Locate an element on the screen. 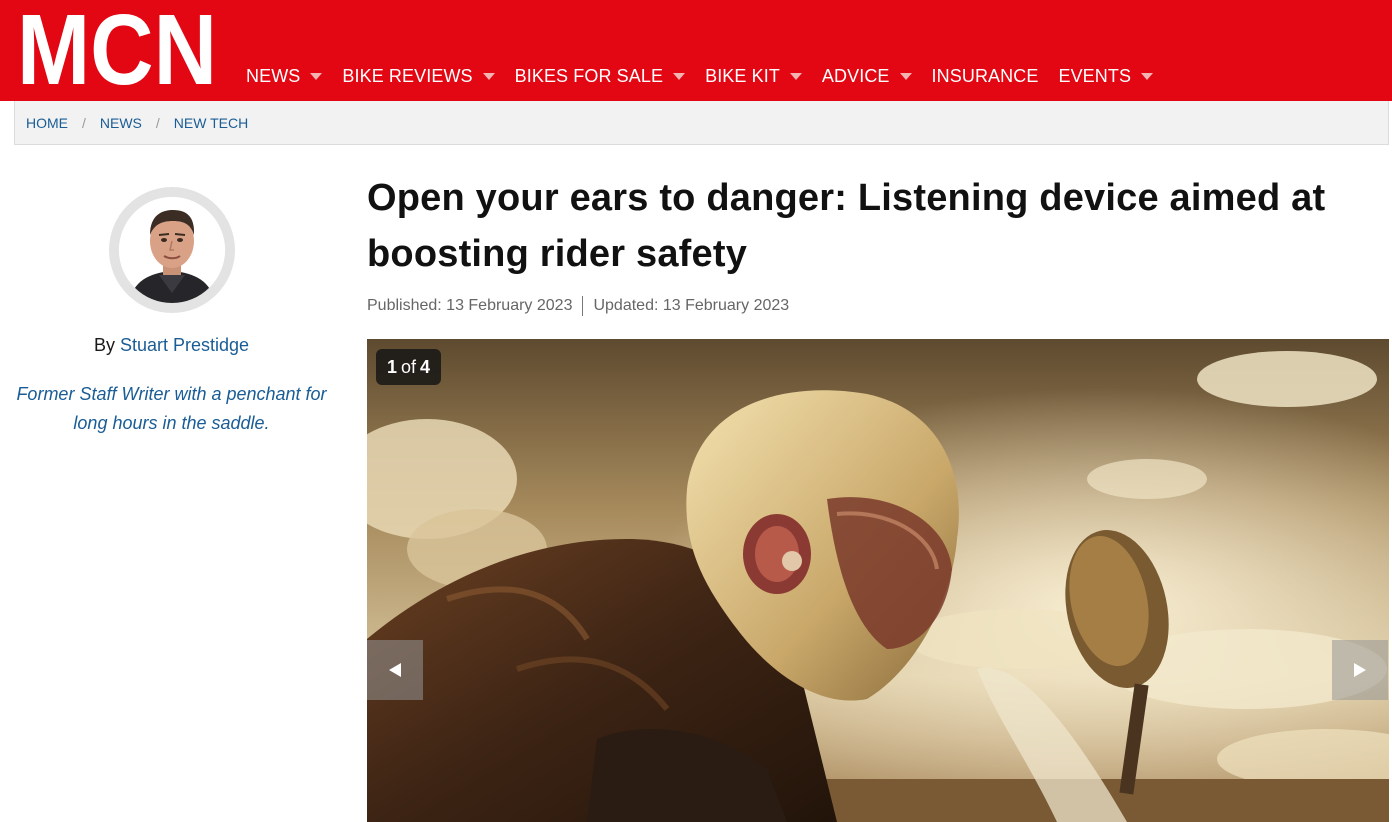 This screenshot has height=822, width=1392. gallery-of-label: of is located at coordinates (409, 366).